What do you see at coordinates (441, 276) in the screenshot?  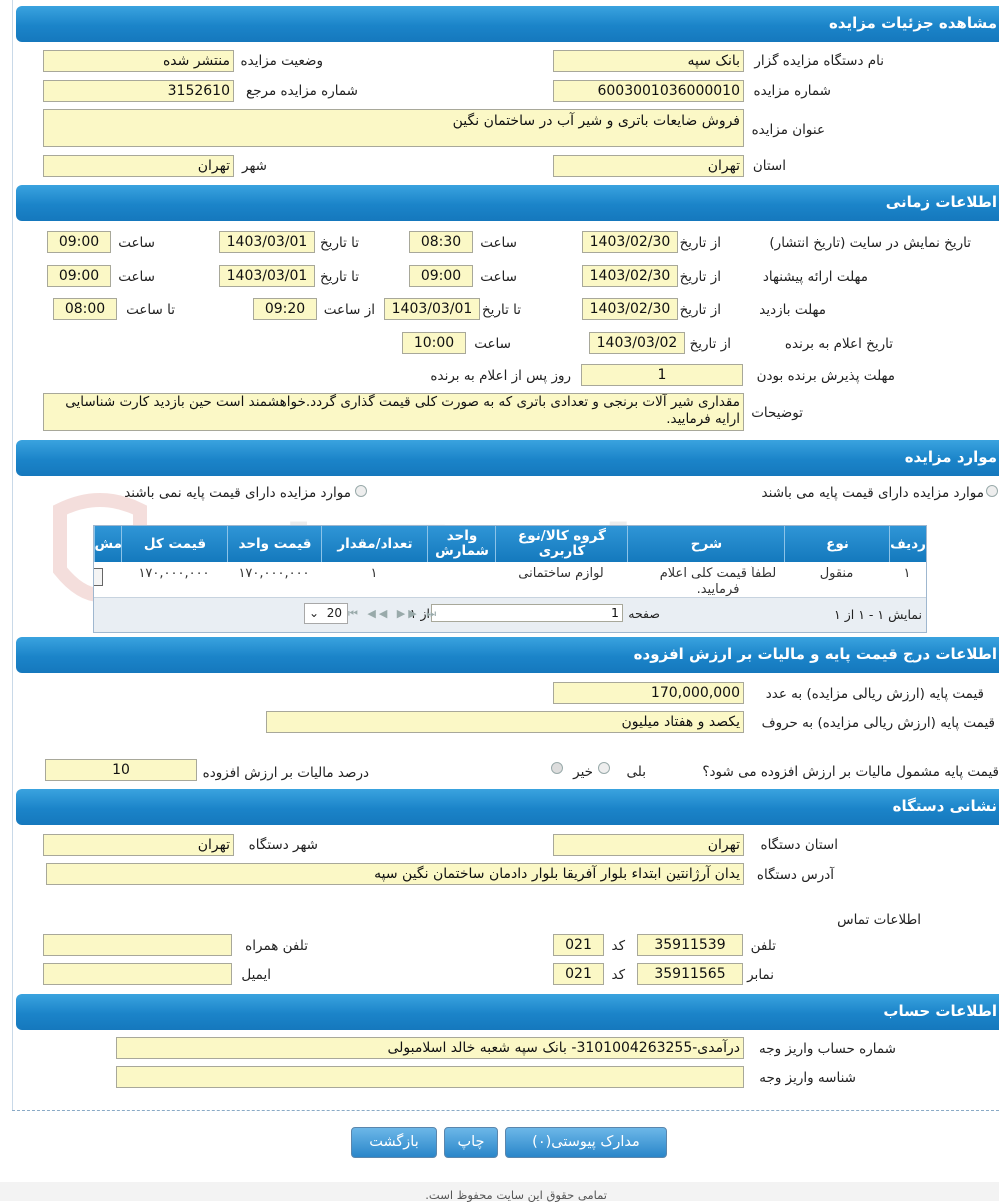 I see `offer-from-time: 09:00` at bounding box center [441, 276].